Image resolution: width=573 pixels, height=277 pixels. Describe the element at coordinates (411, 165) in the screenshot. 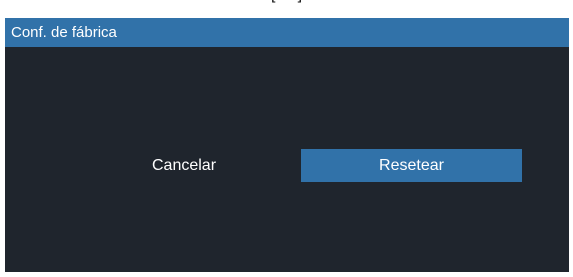

I see `reset-button: Resetear` at that location.